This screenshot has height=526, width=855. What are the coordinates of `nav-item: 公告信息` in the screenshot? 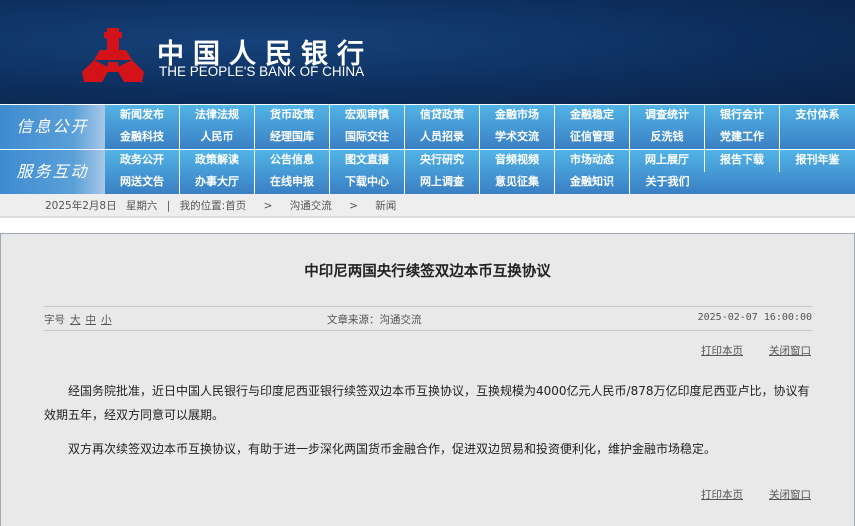 It's located at (292, 161).